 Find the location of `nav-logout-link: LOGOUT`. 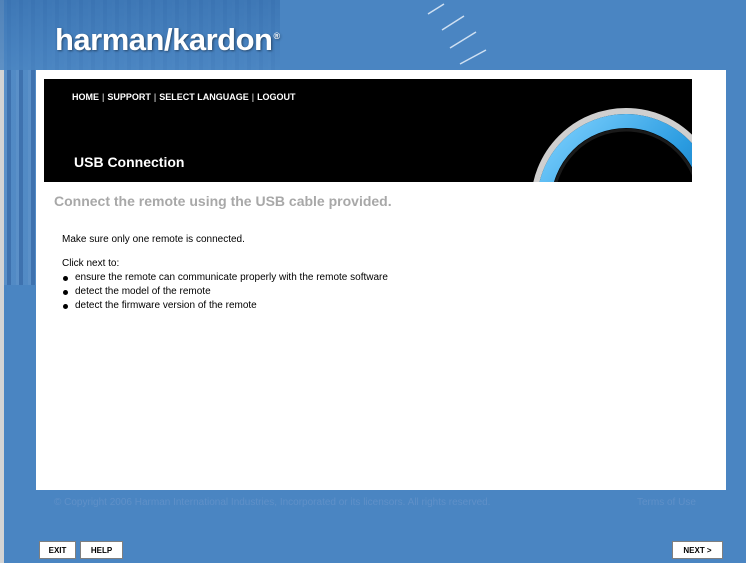

nav-logout-link: LOGOUT is located at coordinates (276, 97).